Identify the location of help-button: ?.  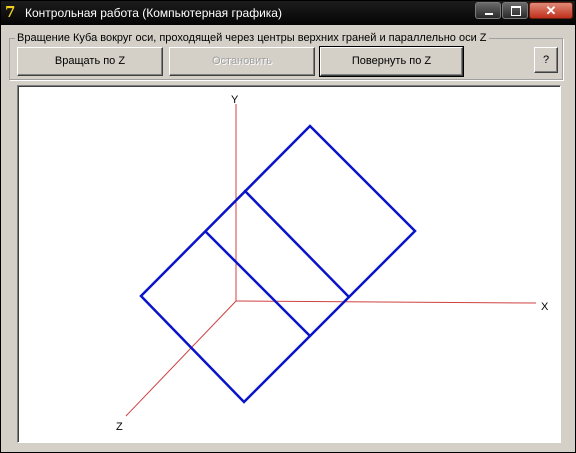
(546, 60).